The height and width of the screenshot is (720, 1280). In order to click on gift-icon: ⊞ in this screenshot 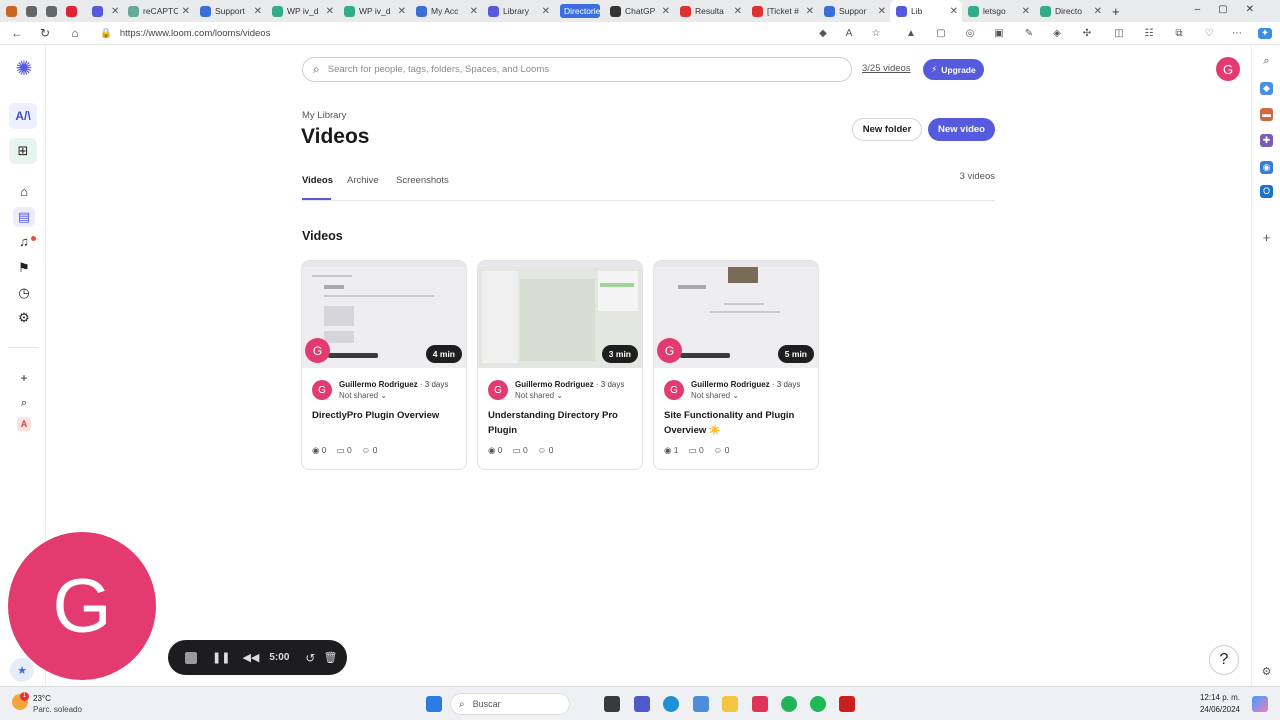, I will do `click(23, 151)`.